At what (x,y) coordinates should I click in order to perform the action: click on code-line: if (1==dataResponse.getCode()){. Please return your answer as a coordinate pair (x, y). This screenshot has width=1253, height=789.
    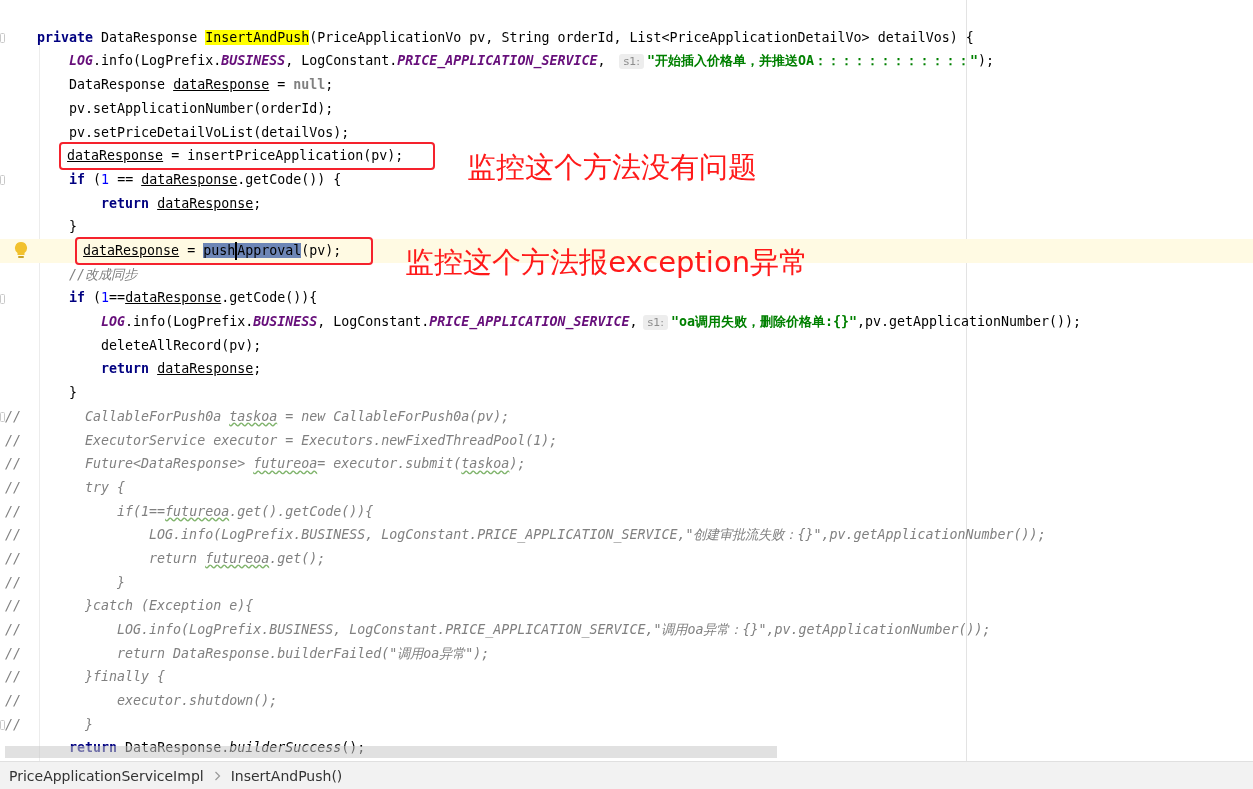
    Looking at the image, I should click on (193, 298).